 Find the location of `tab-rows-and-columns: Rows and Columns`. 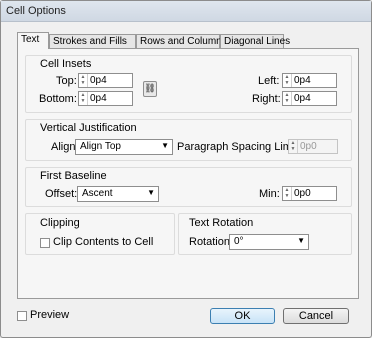

tab-rows-and-columns: Rows and Columns is located at coordinates (181, 41).